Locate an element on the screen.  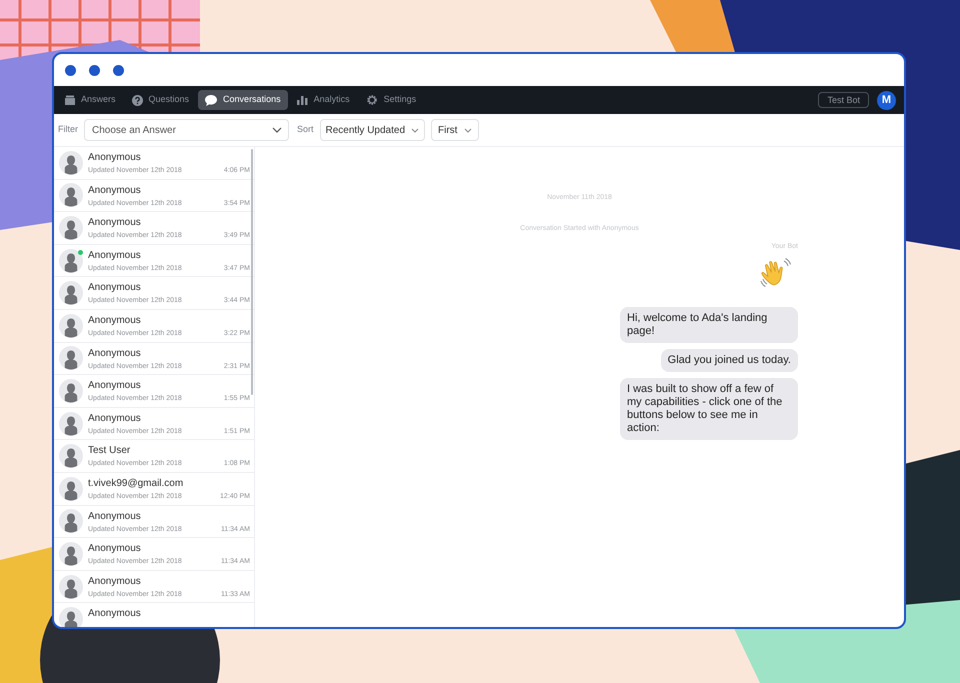
chat-bubble: Glad you joined us today. is located at coordinates (729, 360).